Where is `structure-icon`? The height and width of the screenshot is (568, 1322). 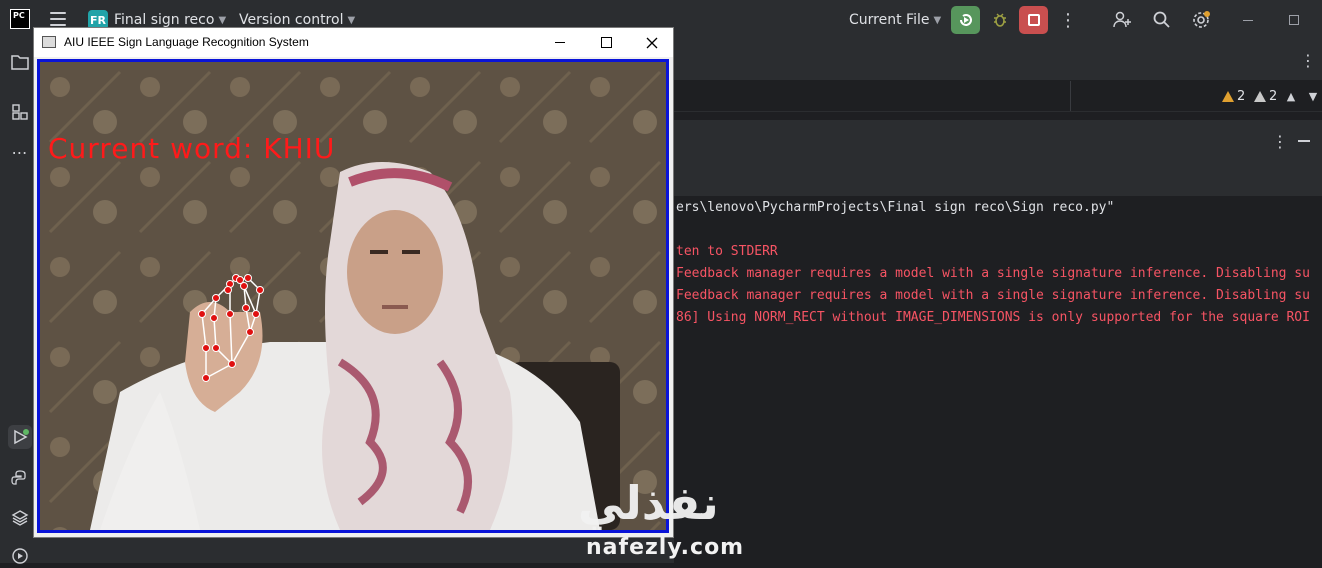
structure-icon is located at coordinates (20, 112).